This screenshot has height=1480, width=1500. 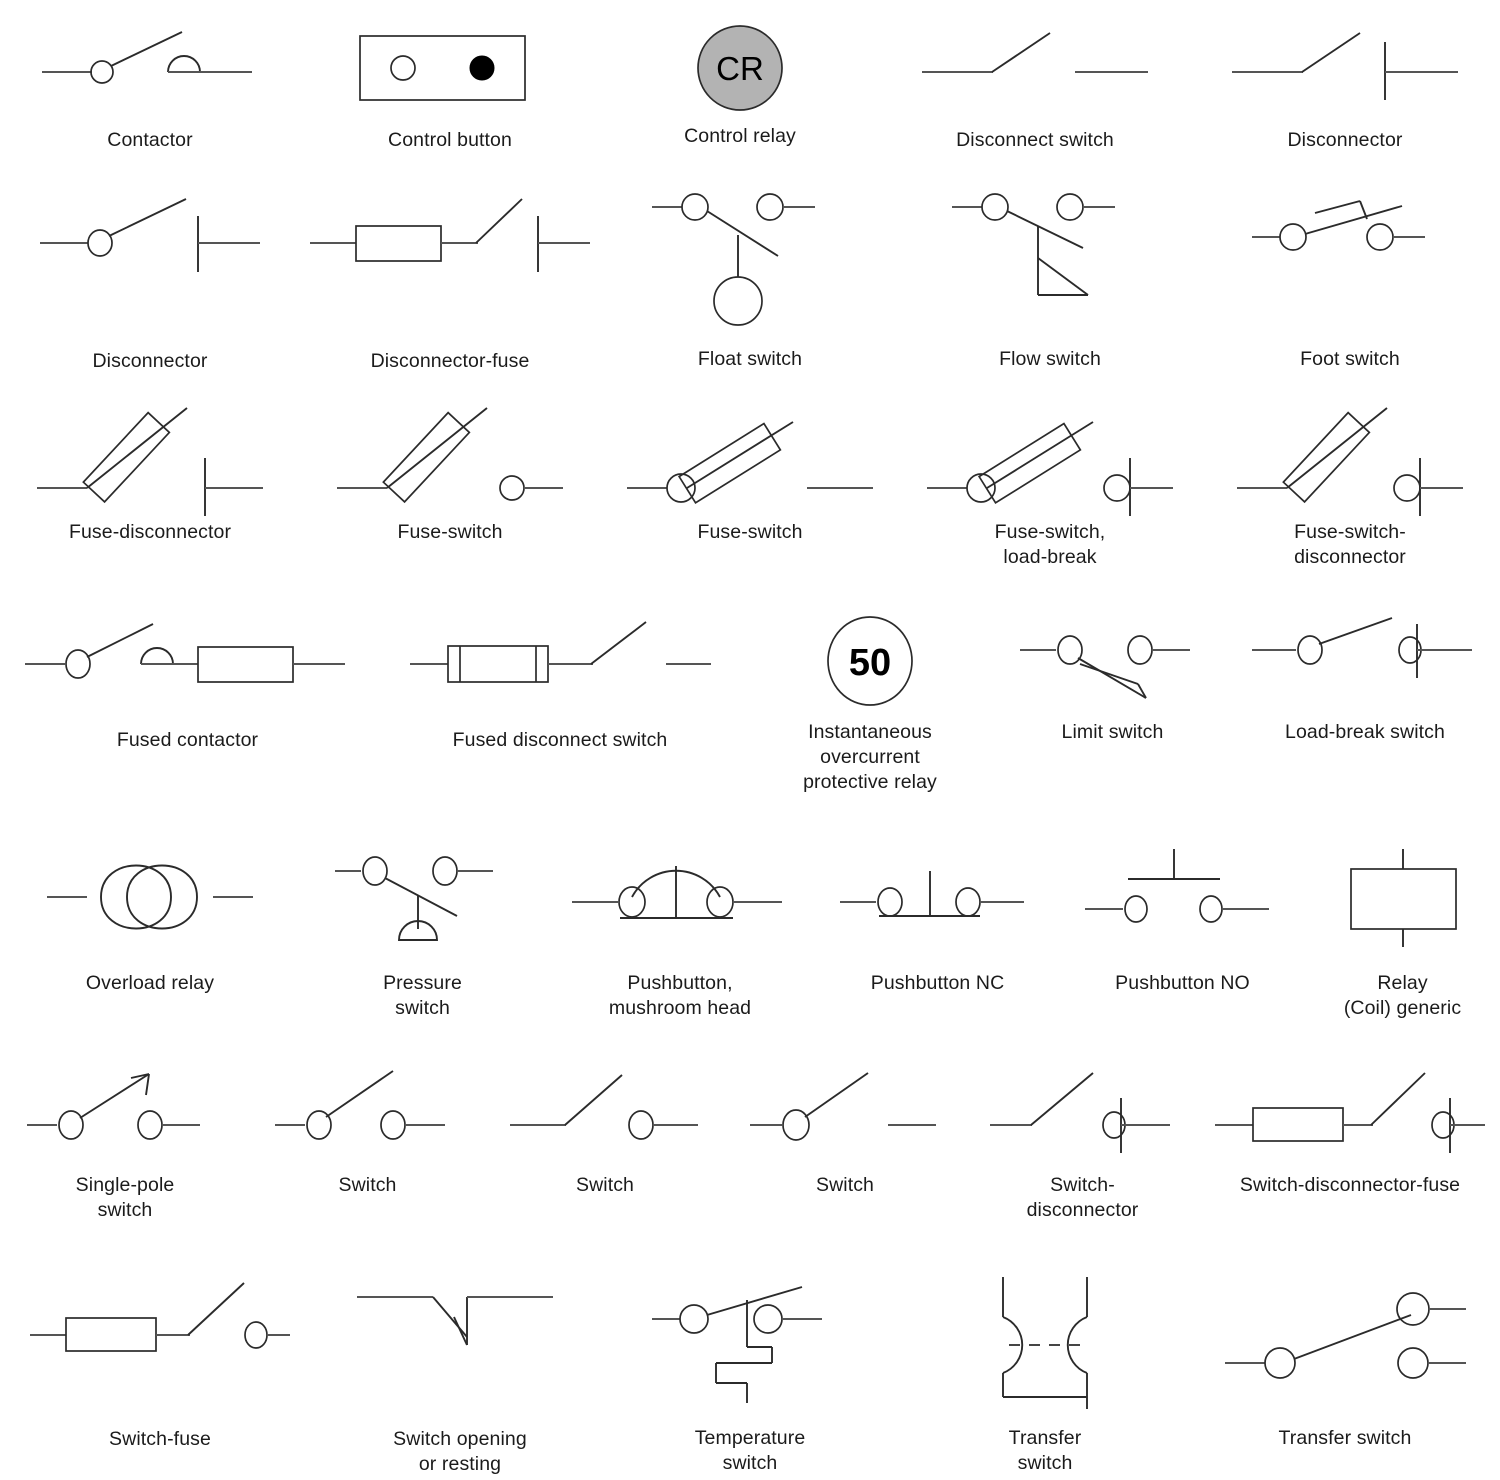 I want to click on pushbutton-mushroom-symbol, so click(x=680, y=897).